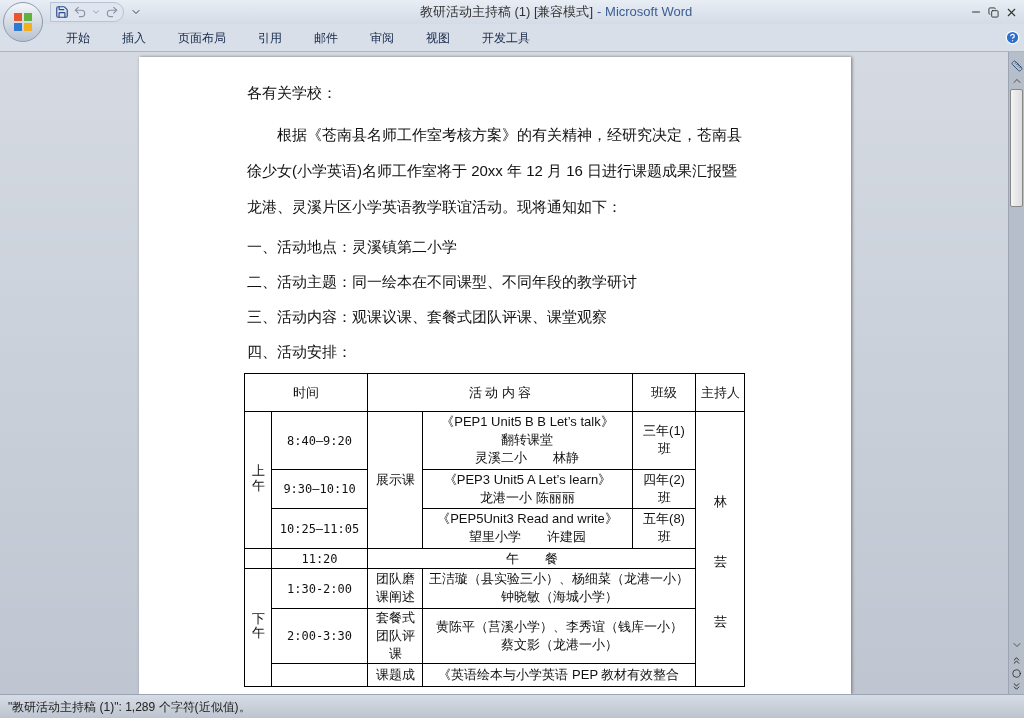 The image size is (1024, 718). What do you see at coordinates (527, 488) in the screenshot?
I see `activity-content: 《PEP3 Unit5 A Let’s learn》 龙港一小 陈丽丽` at bounding box center [527, 488].